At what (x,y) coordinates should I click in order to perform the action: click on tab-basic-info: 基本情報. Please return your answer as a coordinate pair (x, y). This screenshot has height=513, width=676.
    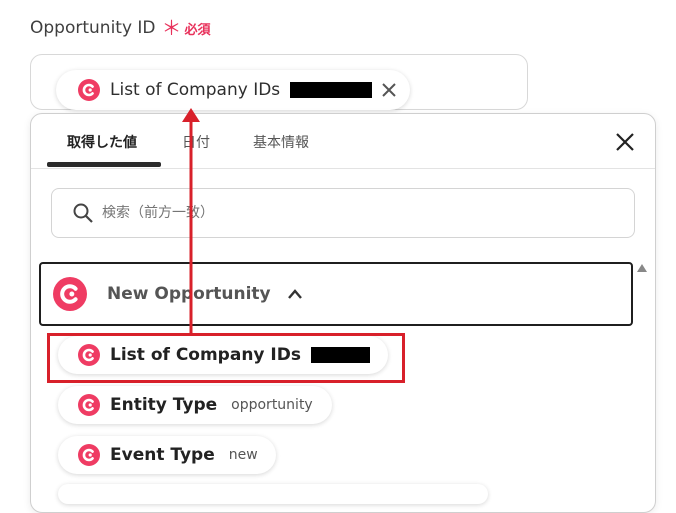
    Looking at the image, I should click on (281, 142).